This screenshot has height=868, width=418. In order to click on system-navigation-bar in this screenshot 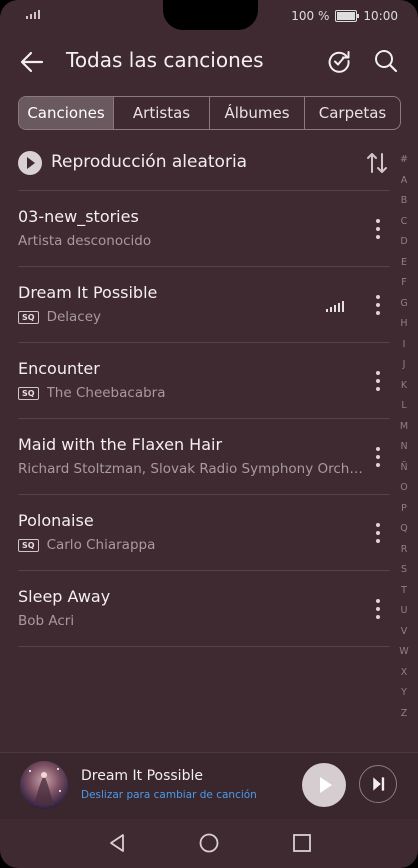, I will do `click(209, 843)`.